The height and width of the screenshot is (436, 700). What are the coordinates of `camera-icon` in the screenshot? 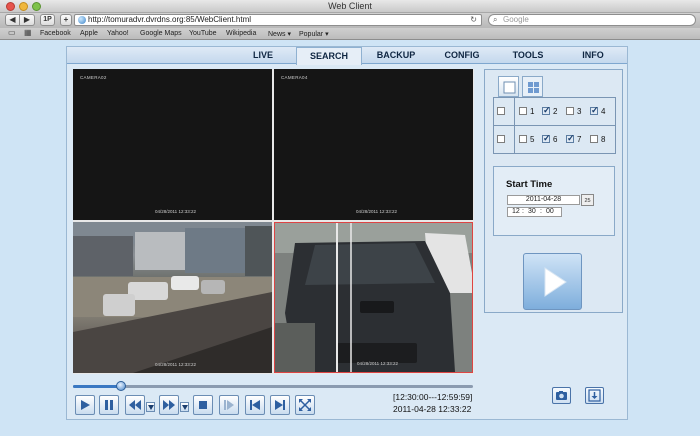 It's located at (561, 395).